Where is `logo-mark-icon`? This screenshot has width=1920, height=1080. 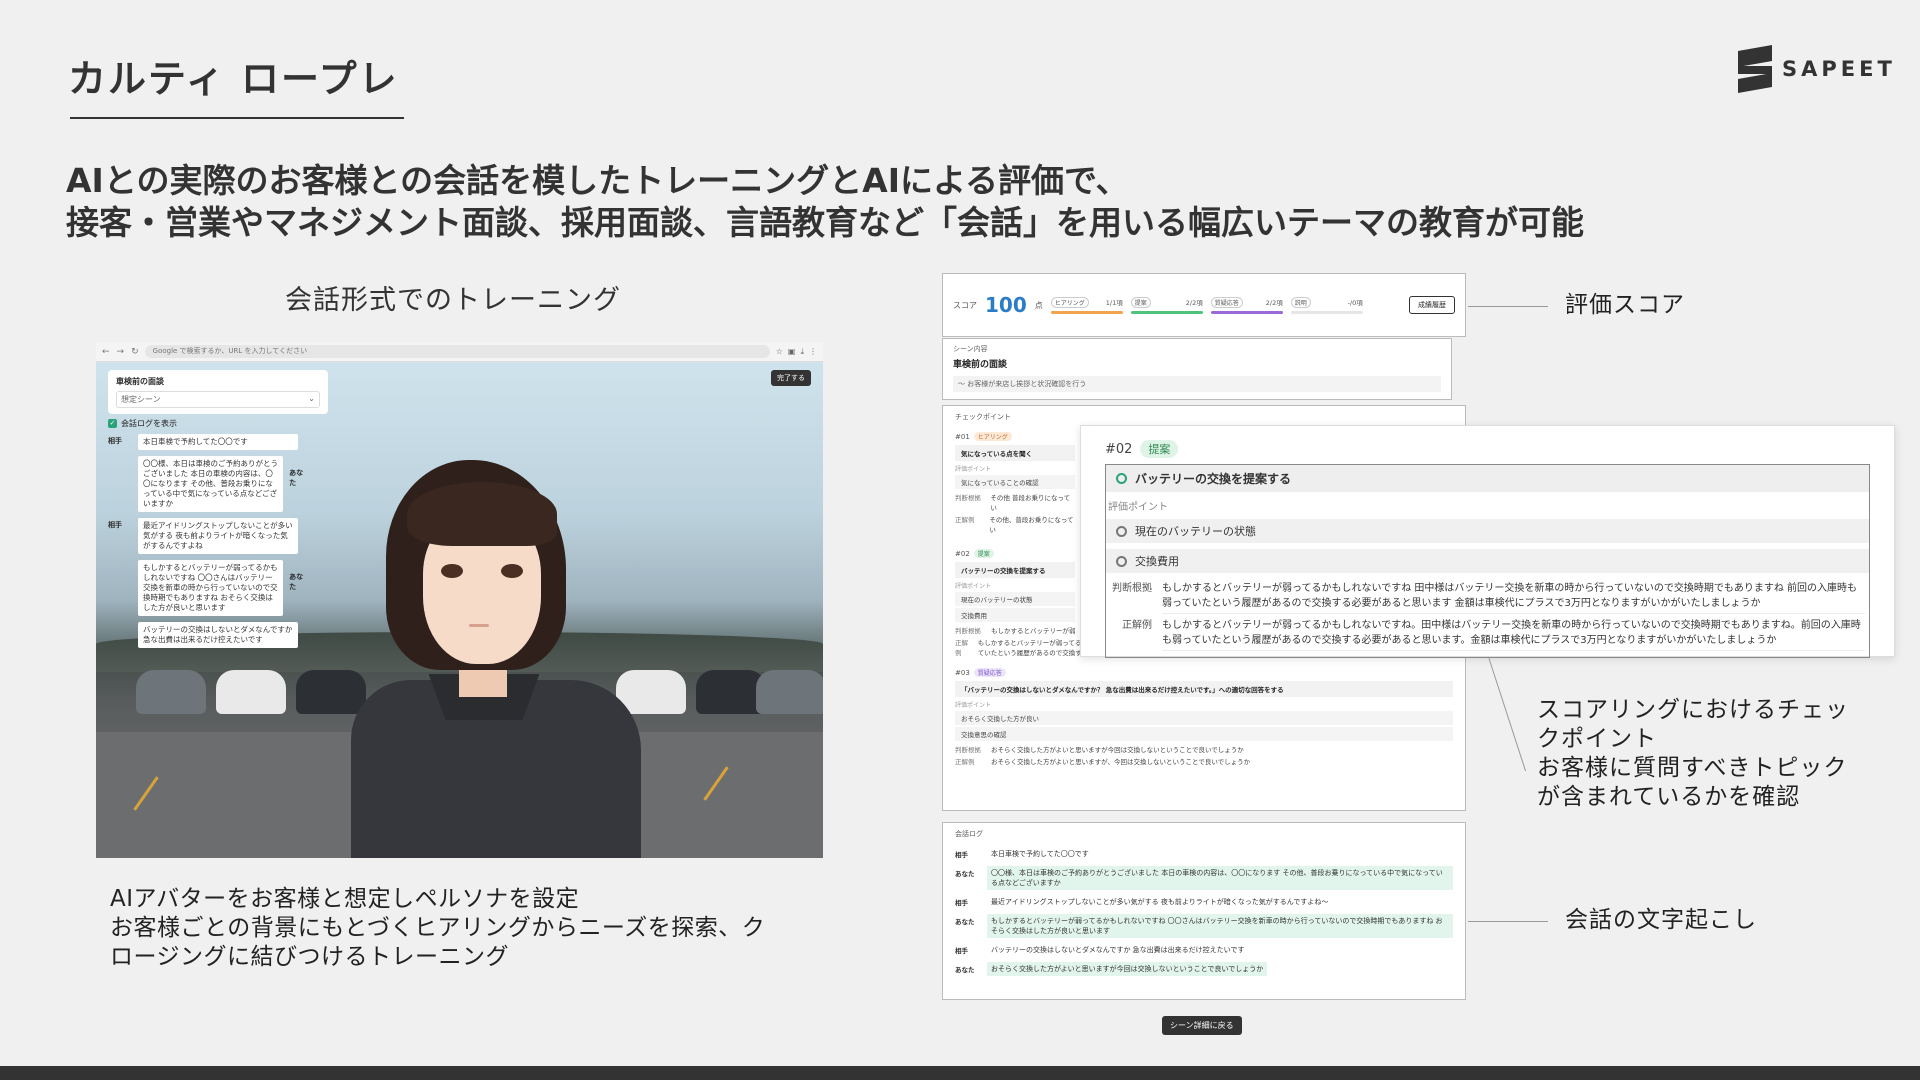
logo-mark-icon is located at coordinates (1755, 69).